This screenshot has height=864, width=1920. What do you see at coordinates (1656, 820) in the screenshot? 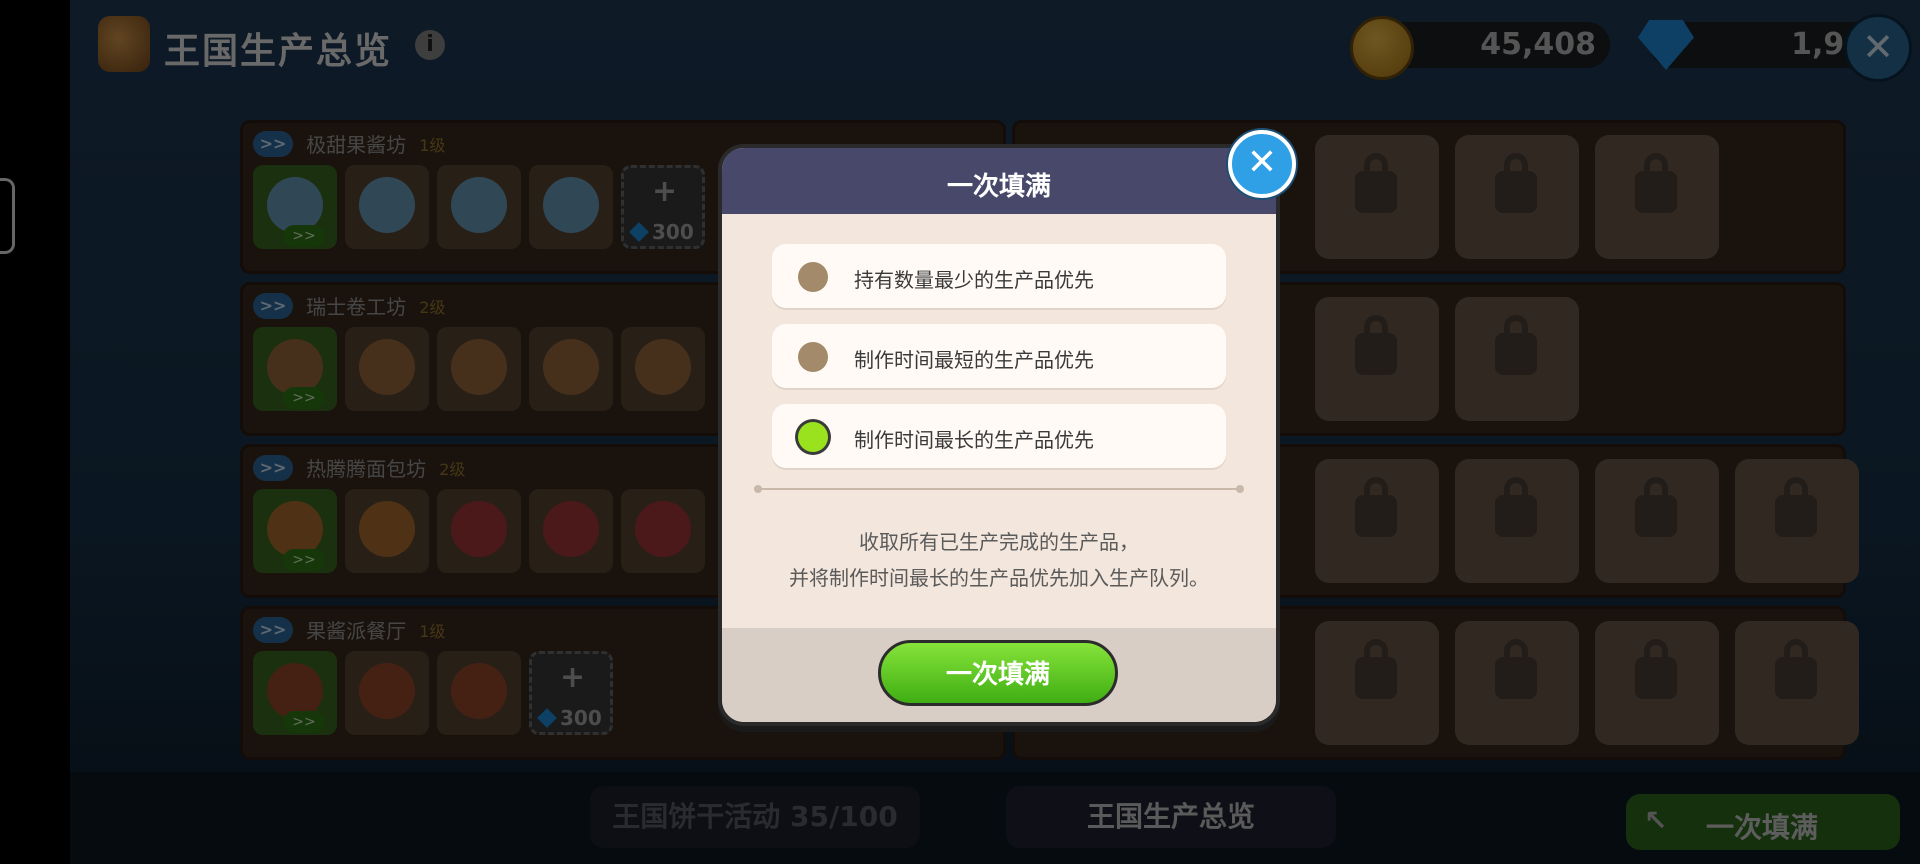
I see `arrow-icon: ↖` at bounding box center [1656, 820].